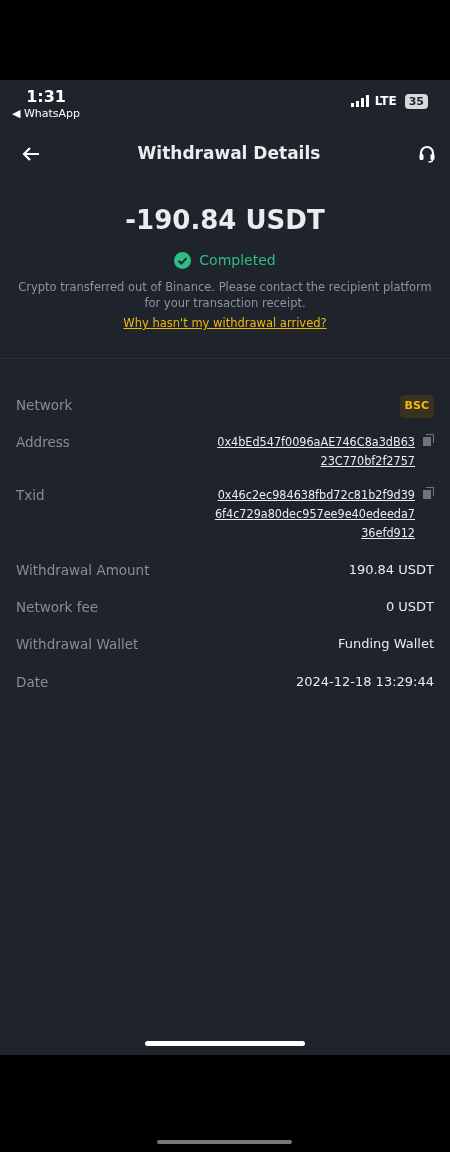 Image resolution: width=450 pixels, height=1152 pixels. I want to click on detail-label: Withdrawal Wallet, so click(77, 645).